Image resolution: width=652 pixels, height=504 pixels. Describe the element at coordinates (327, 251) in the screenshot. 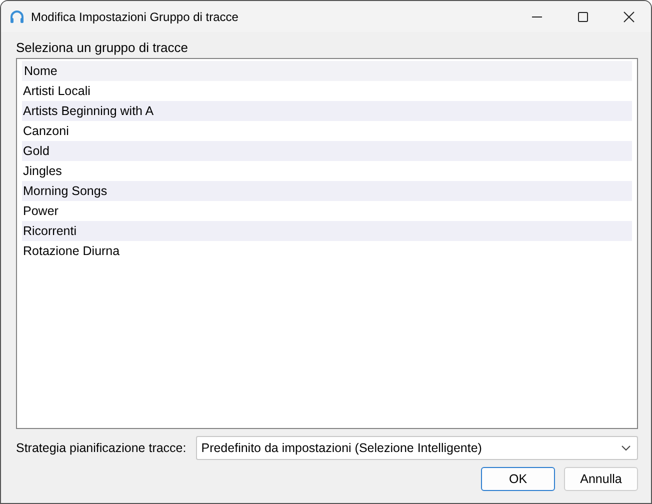

I see `list-item: Rotazione Diurna` at that location.